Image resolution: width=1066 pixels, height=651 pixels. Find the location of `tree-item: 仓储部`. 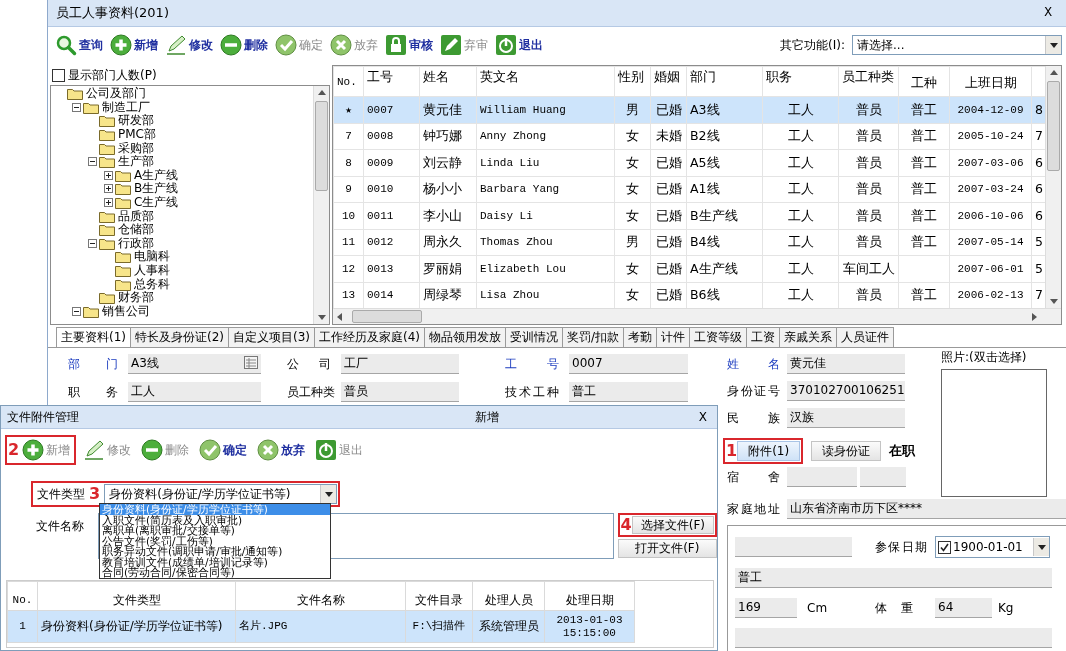

tree-item: 仓储部 is located at coordinates (136, 230).